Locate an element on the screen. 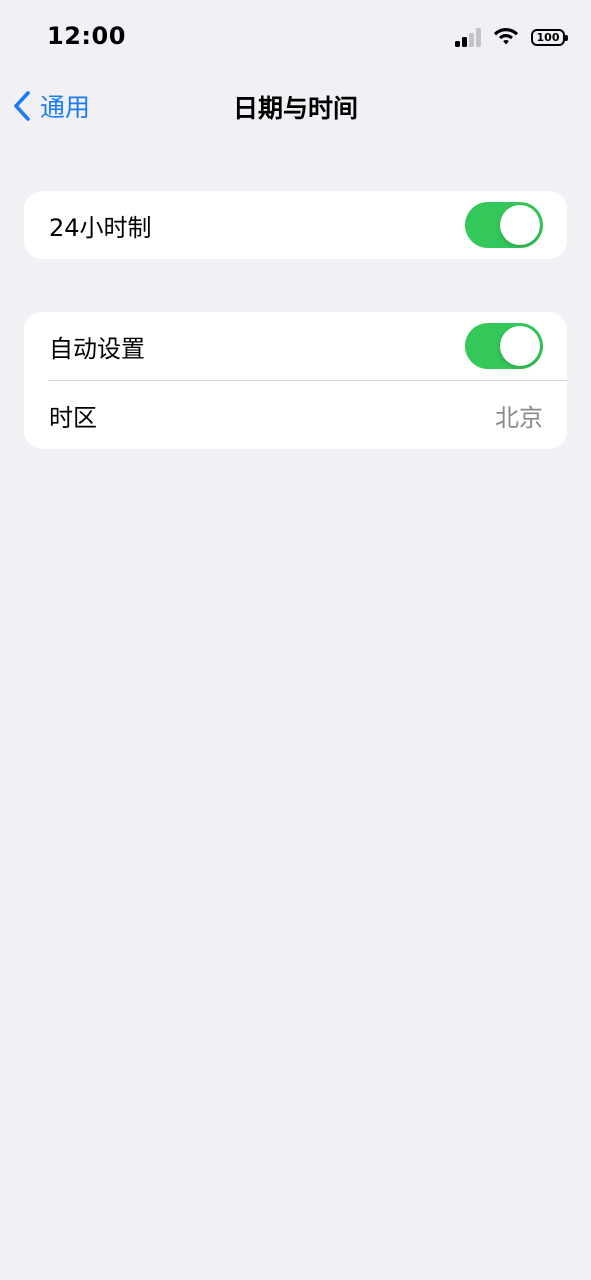 This screenshot has height=1280, width=591. navigation-bar: 通用 日期与时间 is located at coordinates (295, 105).